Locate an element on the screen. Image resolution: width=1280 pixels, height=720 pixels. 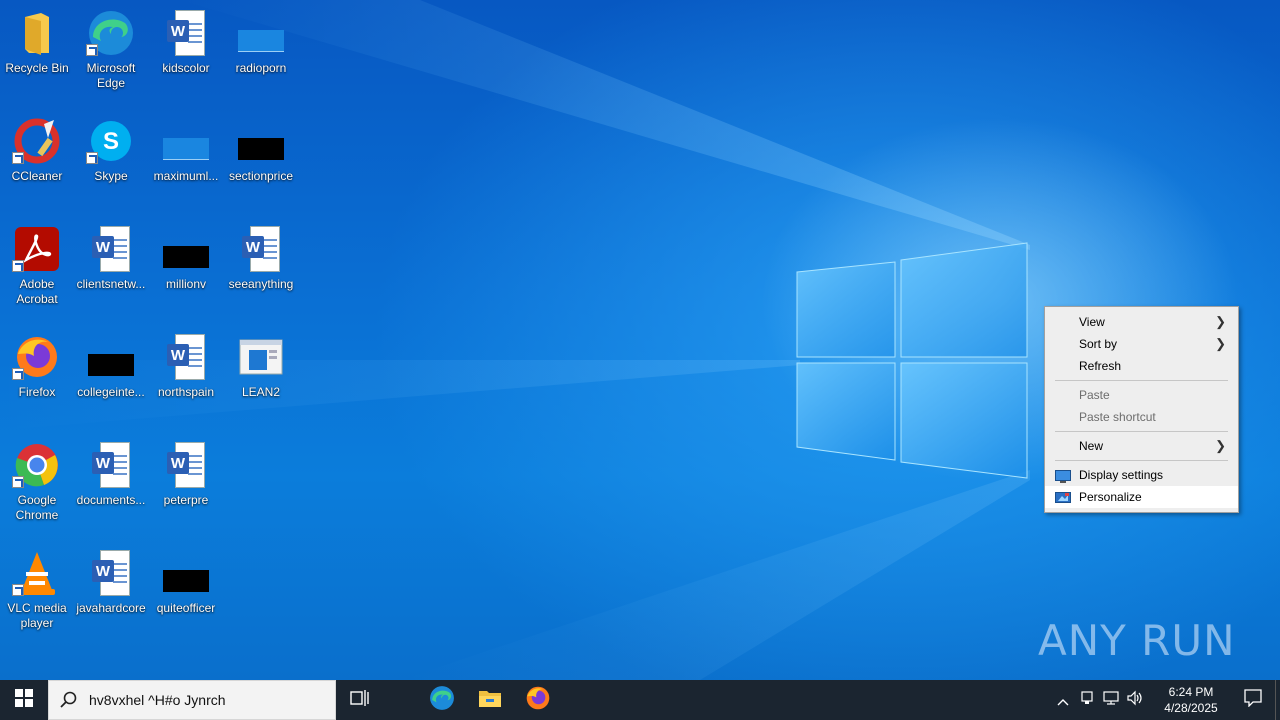
display-icon is located at coordinates (1063, 475).